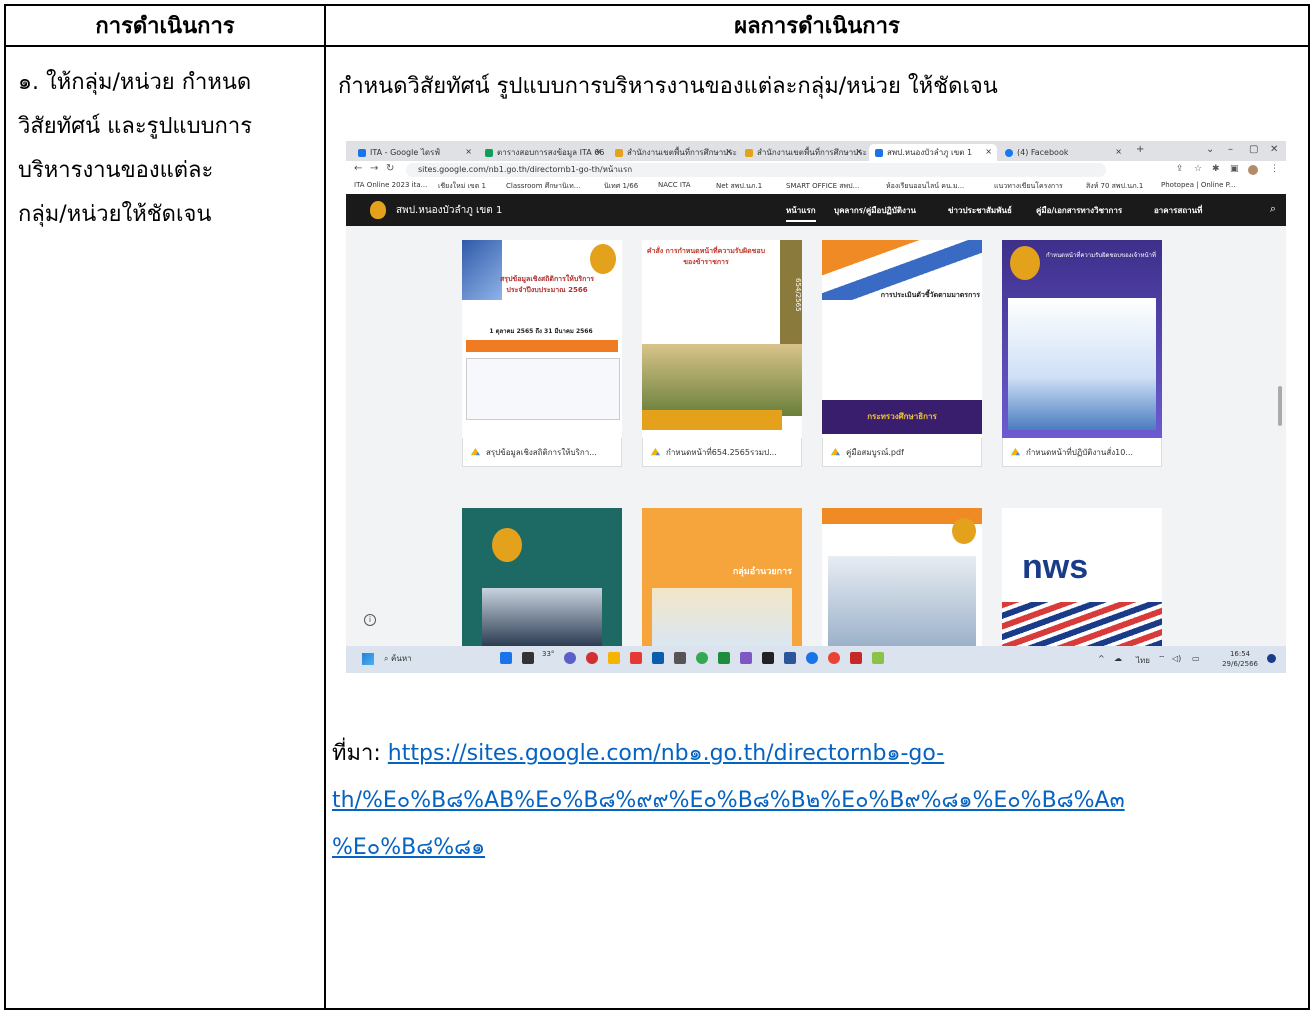  I want to click on extensions-icon: ✱, so click(1216, 169).